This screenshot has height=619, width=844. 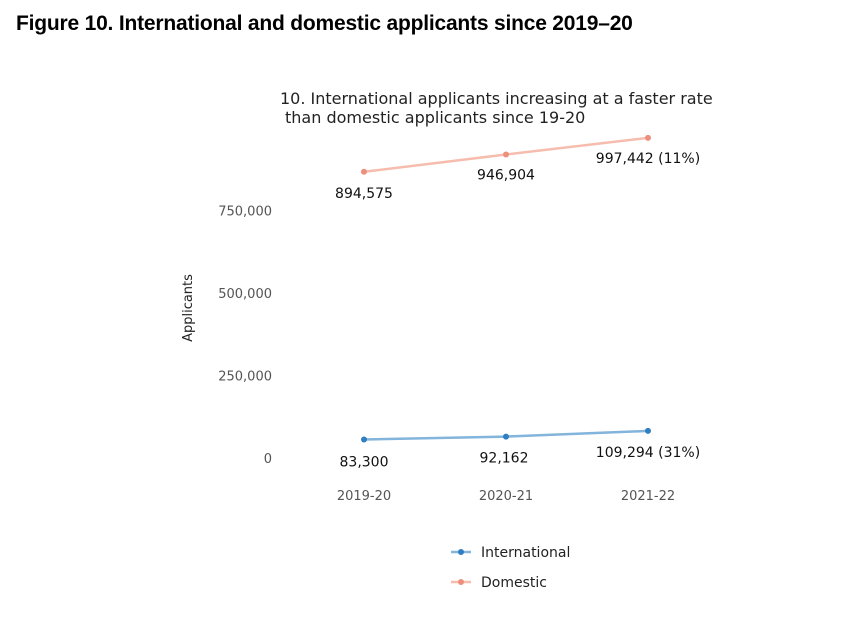 What do you see at coordinates (364, 463) in the screenshot?
I see `data-label: 83,300` at bounding box center [364, 463].